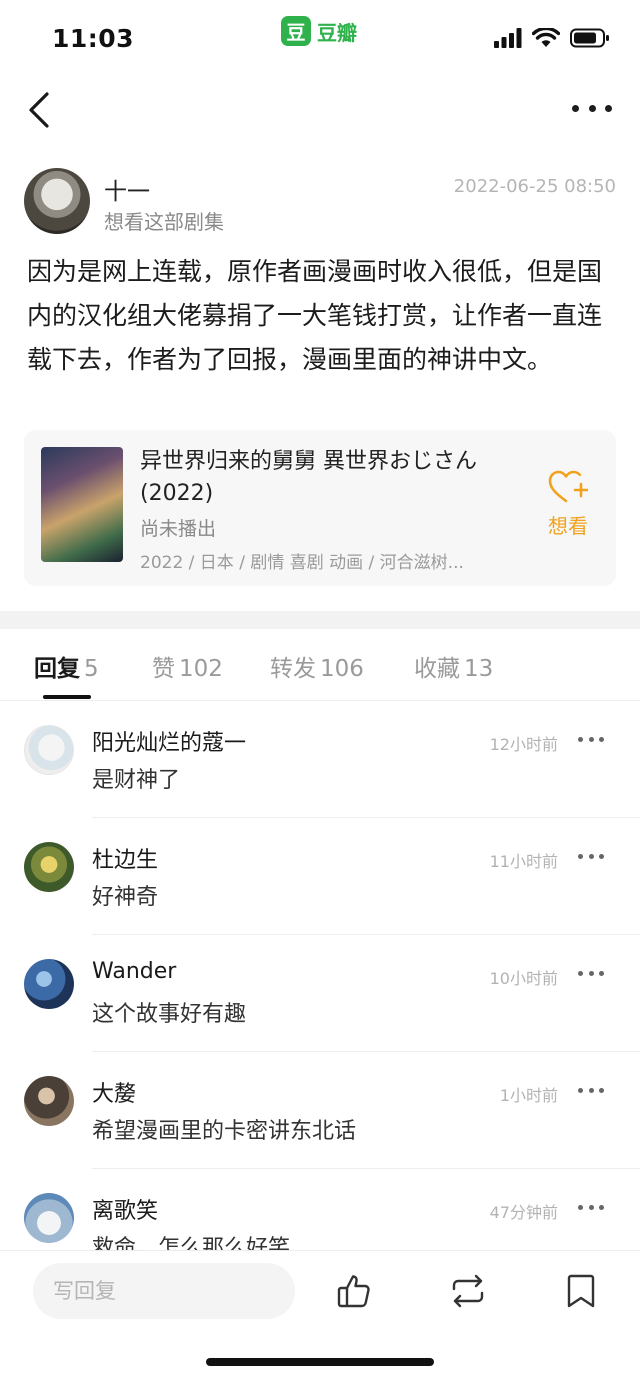  What do you see at coordinates (523, 744) in the screenshot?
I see `reply-time: 12小时前` at bounding box center [523, 744].